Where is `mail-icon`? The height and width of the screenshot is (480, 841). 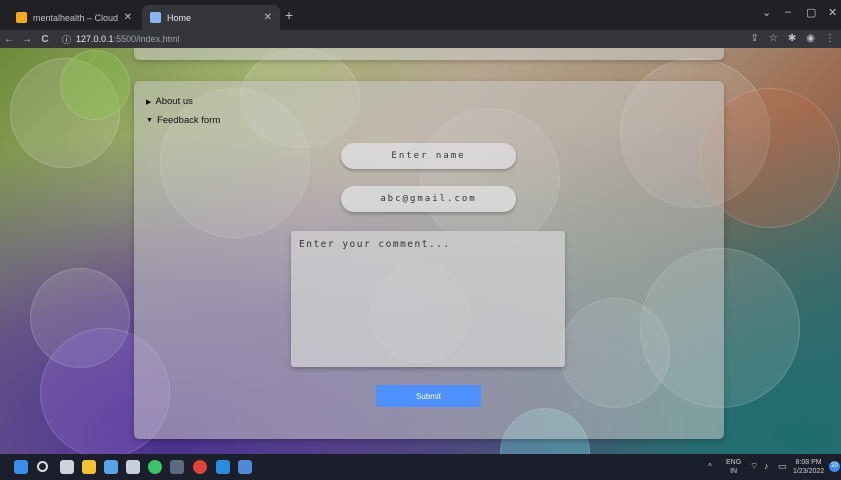 mail-icon is located at coordinates (111, 467).